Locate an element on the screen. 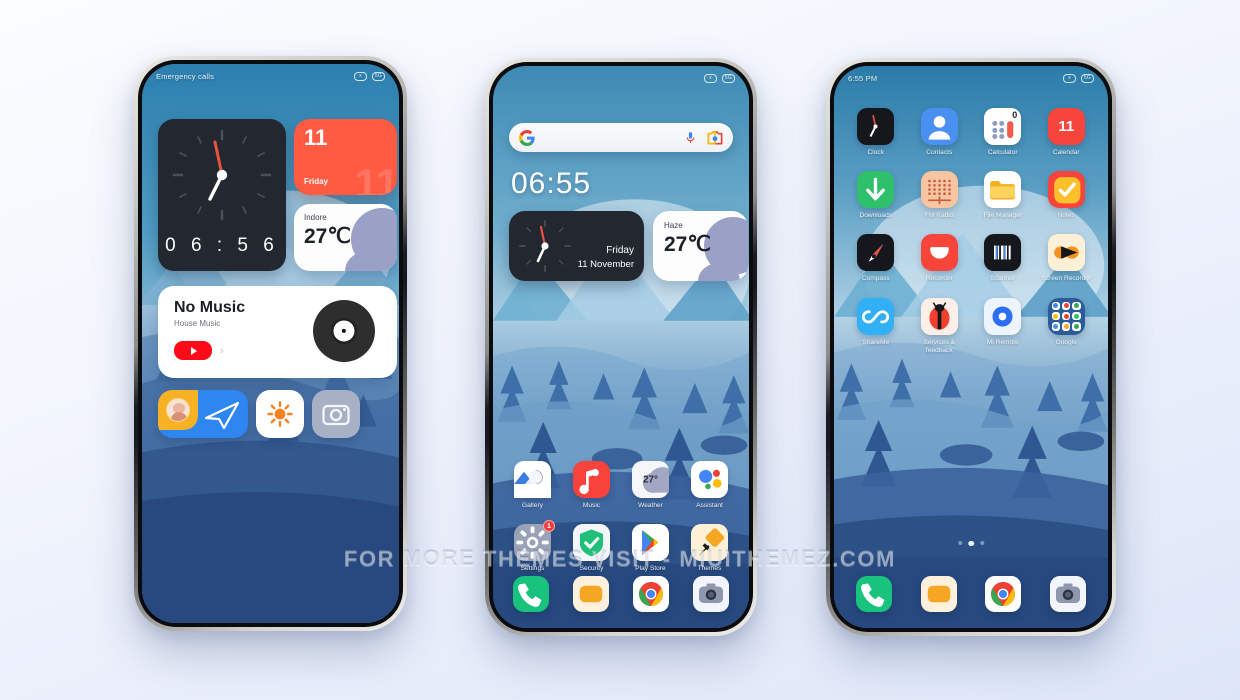 This screenshot has width=1240, height=700. sun-icon is located at coordinates (280, 414).